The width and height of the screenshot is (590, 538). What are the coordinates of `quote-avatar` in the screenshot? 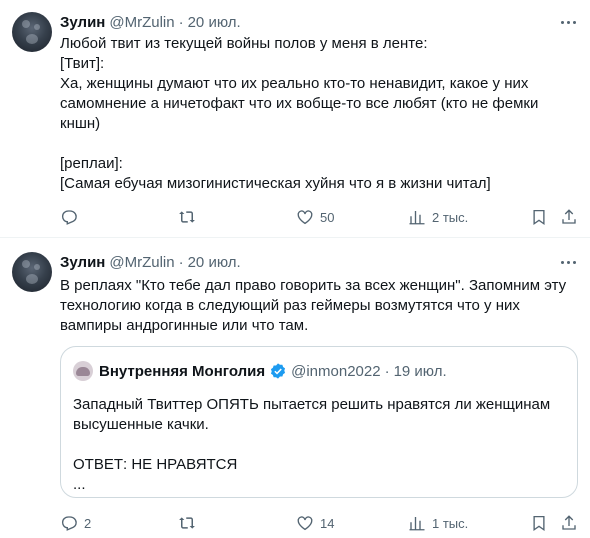 It's located at (83, 371).